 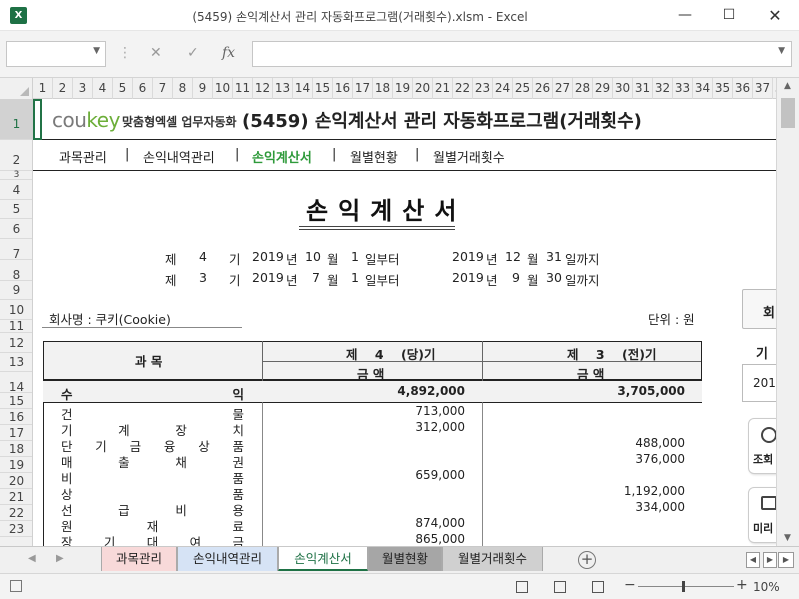 What do you see at coordinates (243, 88) in the screenshot?
I see `column-header-cell: 11` at bounding box center [243, 88].